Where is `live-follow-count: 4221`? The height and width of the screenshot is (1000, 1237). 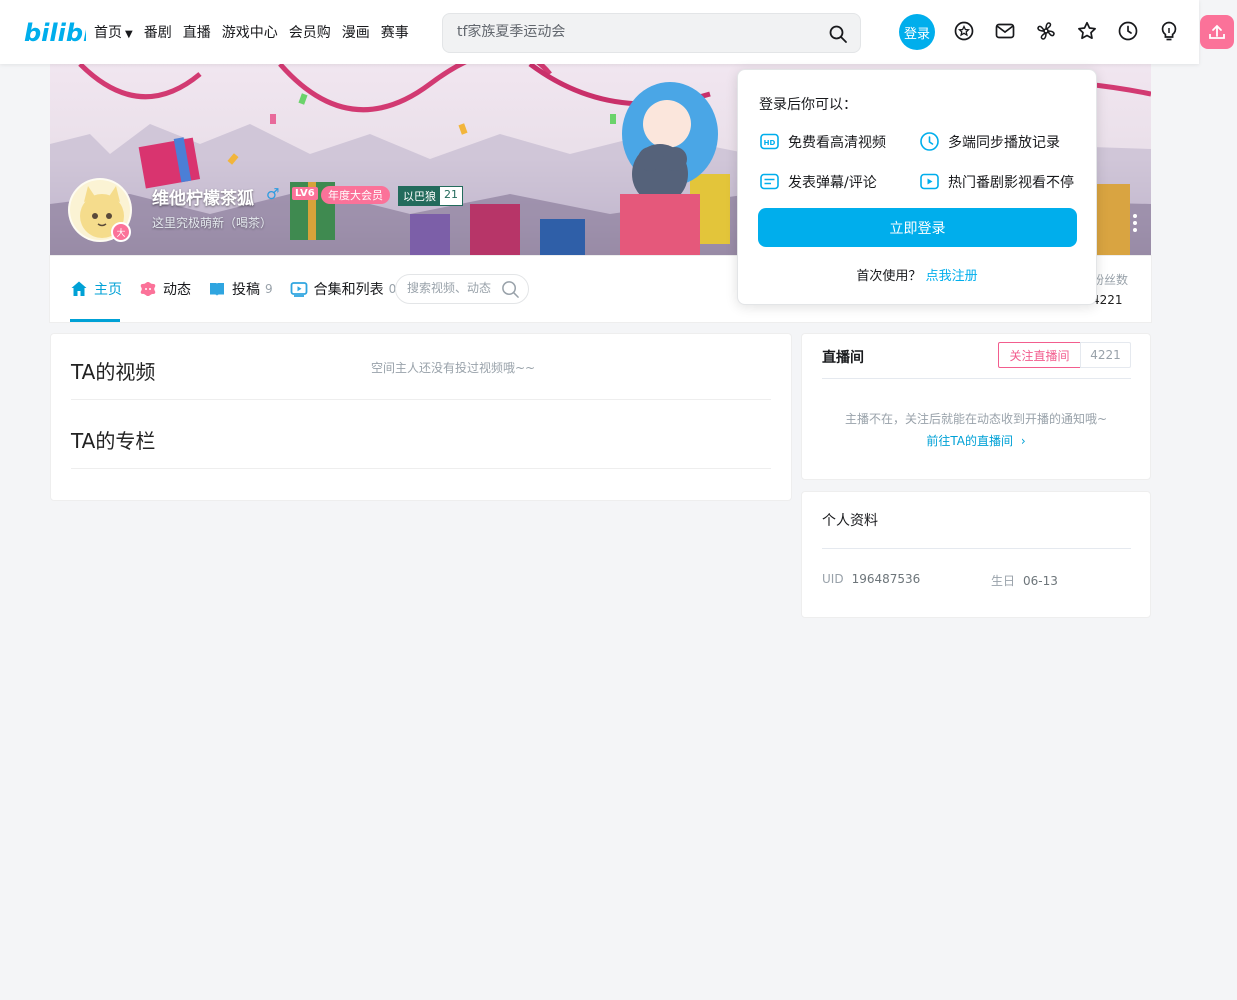
live-follow-count: 4221 is located at coordinates (1105, 355).